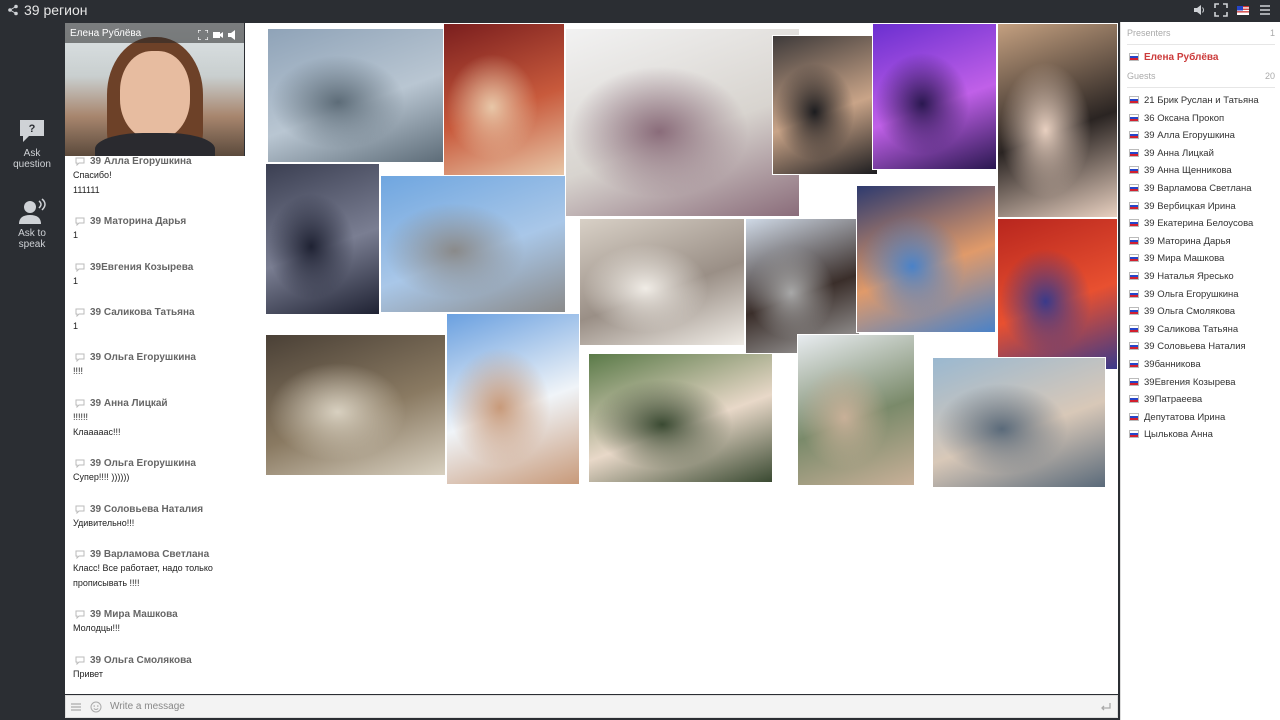  Describe the element at coordinates (1172, 364) in the screenshot. I see `guest-name: 39банникова` at that location.